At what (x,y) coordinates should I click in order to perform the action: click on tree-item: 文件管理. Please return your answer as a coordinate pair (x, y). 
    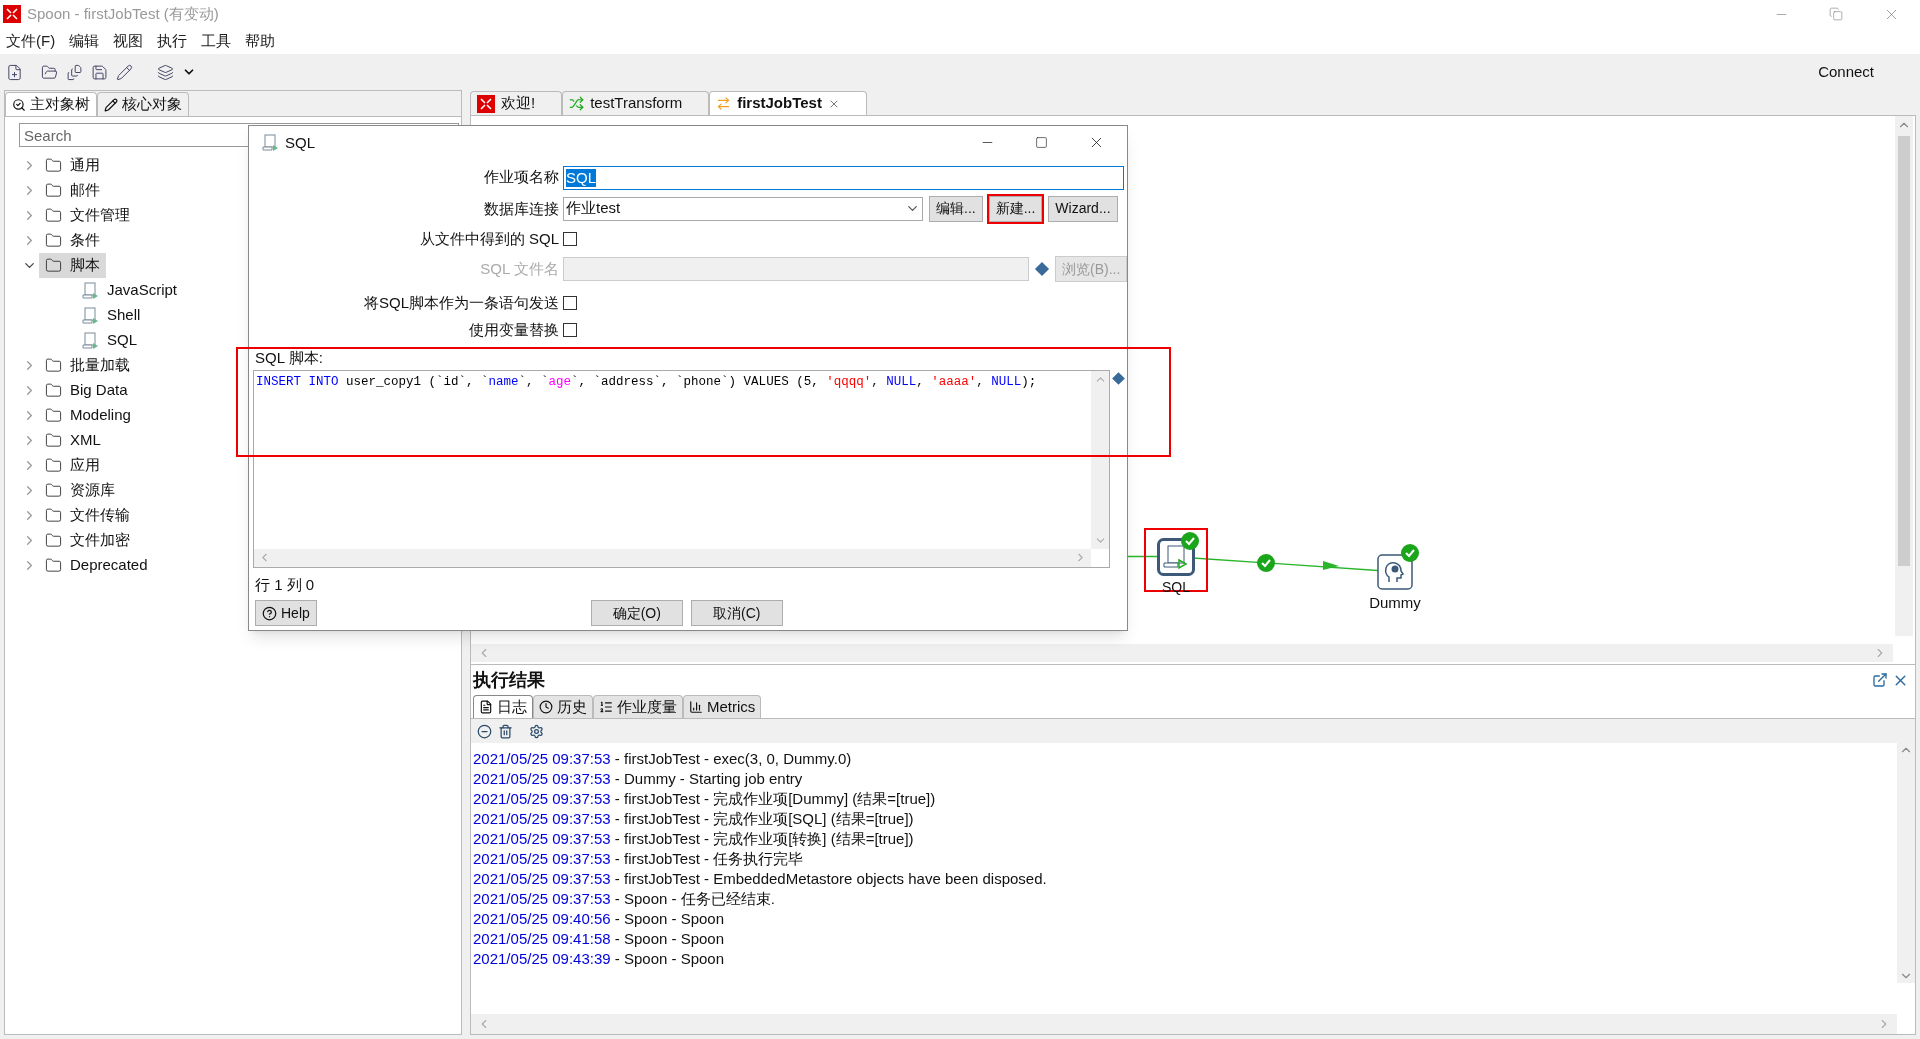
    Looking at the image, I should click on (87, 215).